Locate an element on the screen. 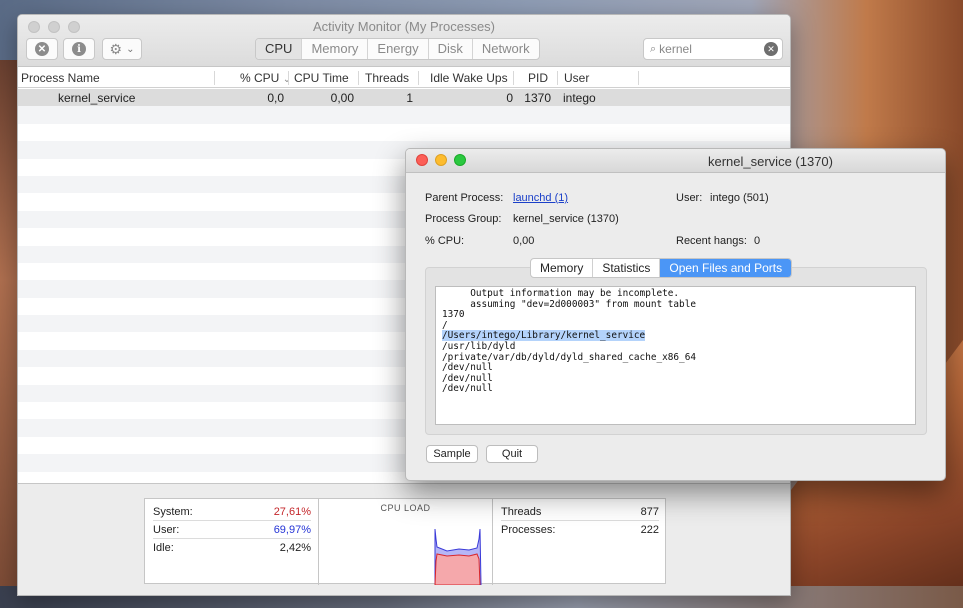 The image size is (963, 608). inspector-tabs: Memory Statistics Open Files and Ports is located at coordinates (661, 268).